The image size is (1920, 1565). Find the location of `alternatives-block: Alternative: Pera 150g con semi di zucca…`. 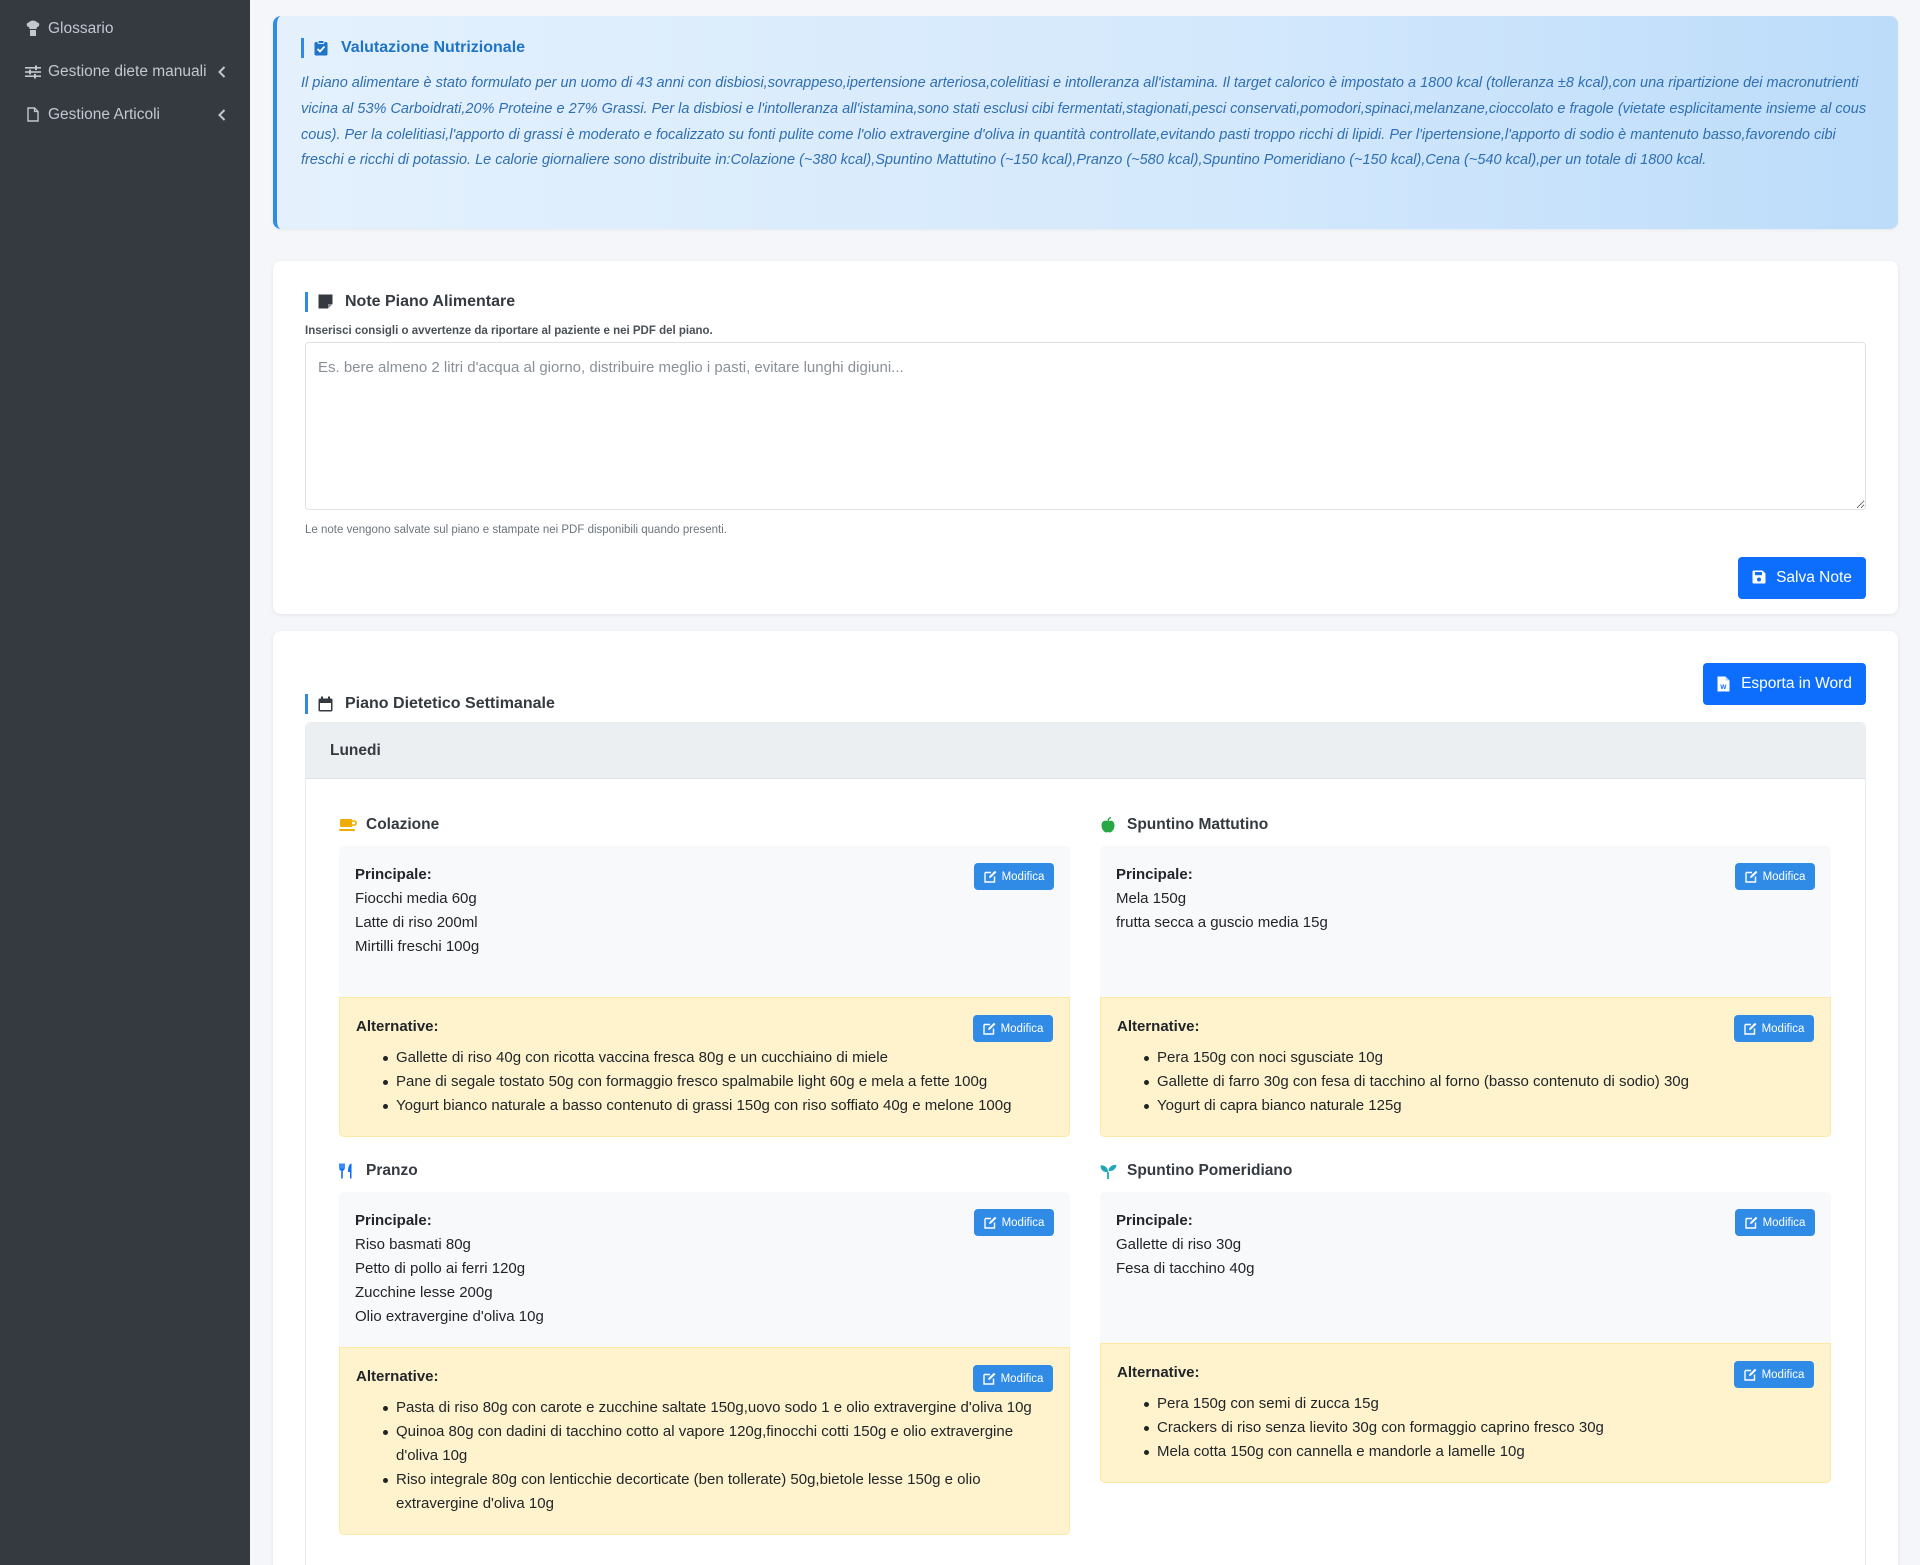

alternatives-block: Alternative: Pera 150g con semi di zucca… is located at coordinates (1465, 1413).